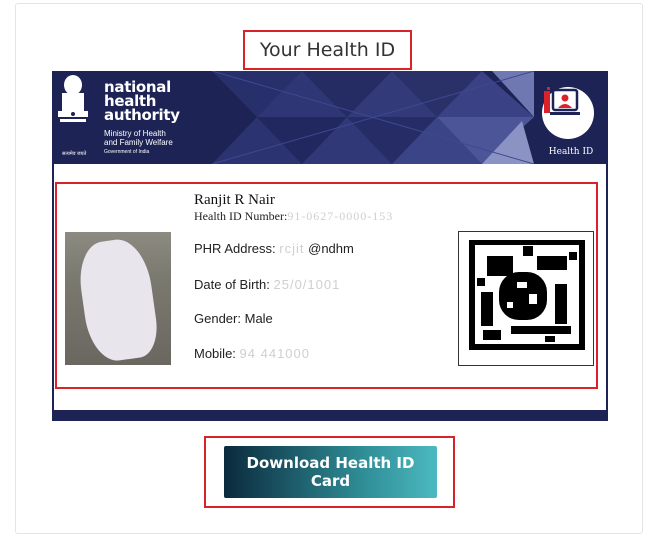 Image resolution: width=654 pixels, height=542 pixels. I want to click on profile-photo, so click(118, 298).